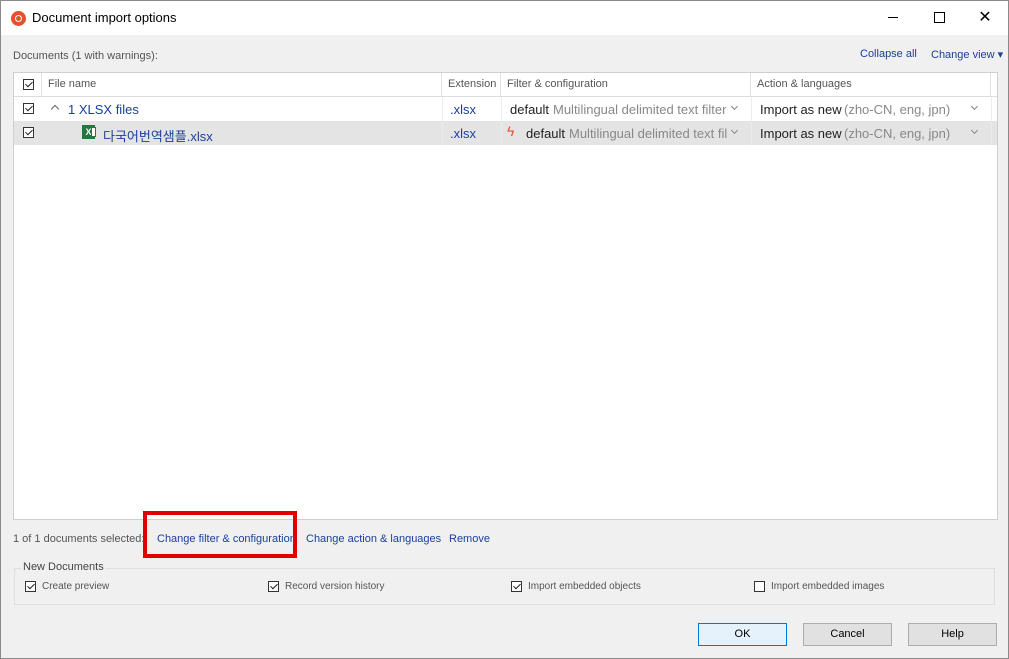  Describe the element at coordinates (158, 136) in the screenshot. I see `file-name: 다국어번역샘플.xlsx` at that location.